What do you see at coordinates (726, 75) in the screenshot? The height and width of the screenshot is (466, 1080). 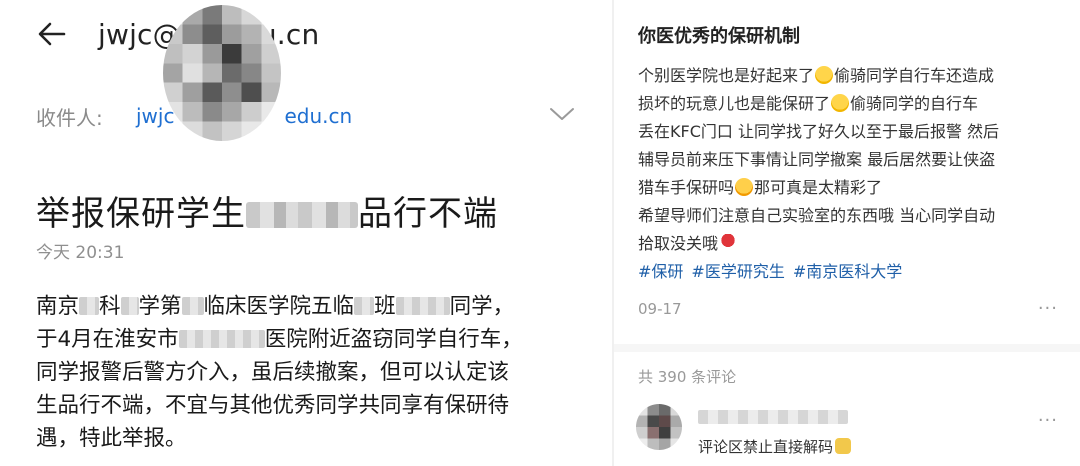 I see `post-text: 个别医学院也是好起来了` at bounding box center [726, 75].